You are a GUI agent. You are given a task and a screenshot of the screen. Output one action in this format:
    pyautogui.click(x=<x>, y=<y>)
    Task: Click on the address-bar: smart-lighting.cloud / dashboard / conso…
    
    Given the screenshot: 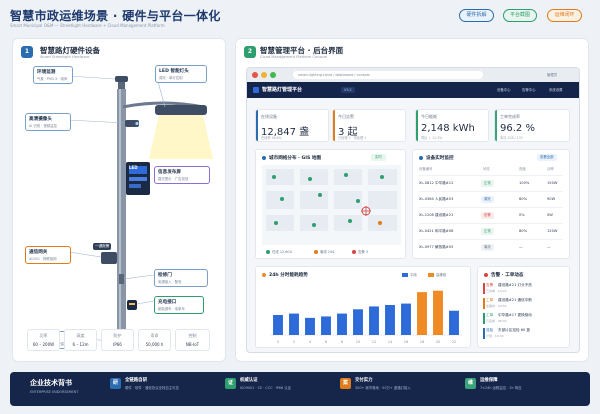 What is the action you would take?
    pyautogui.click(x=388, y=75)
    